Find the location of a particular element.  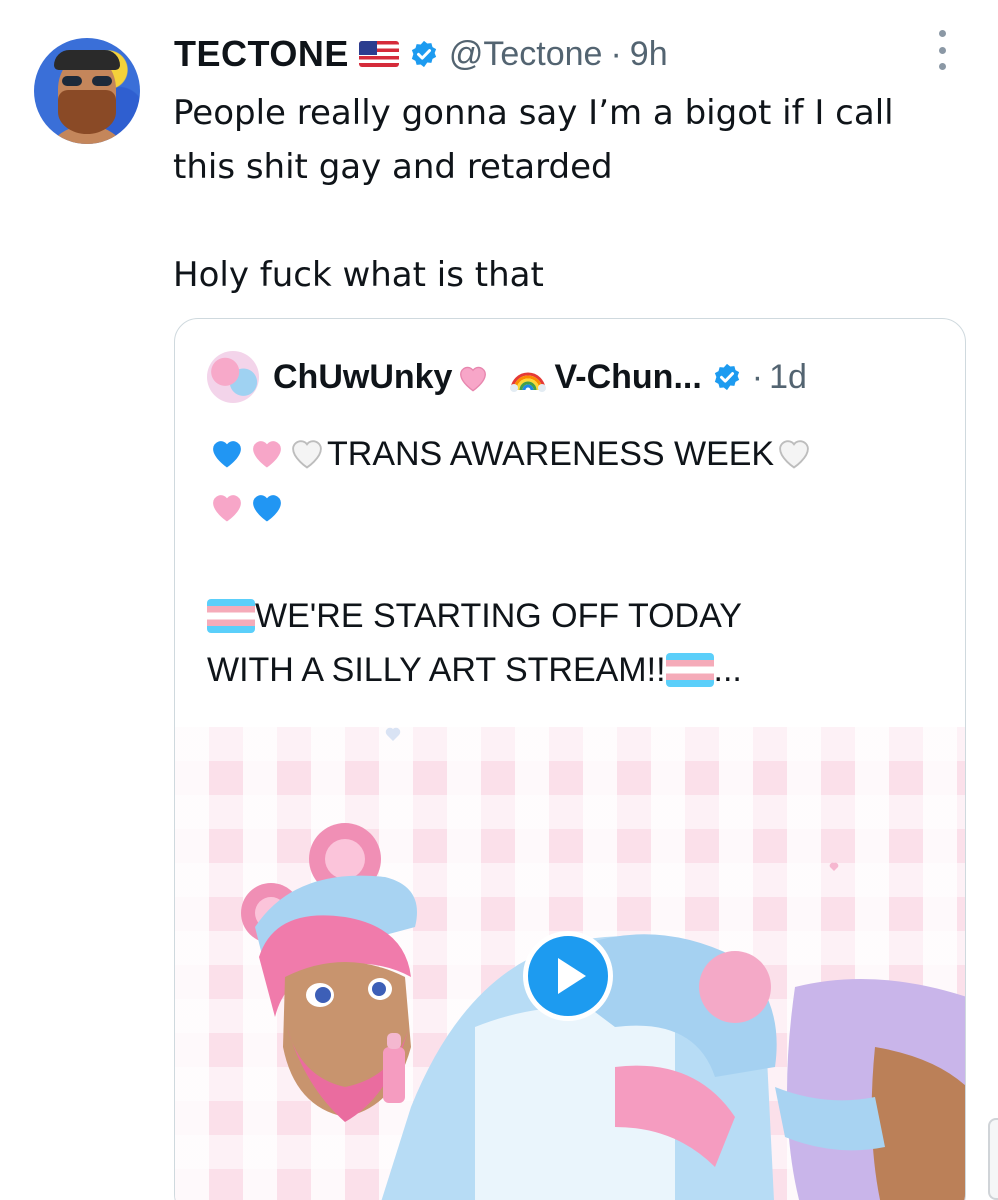

quoted-text-content: WE'RE STARTING OFF TODAY is located at coordinates (498, 616).